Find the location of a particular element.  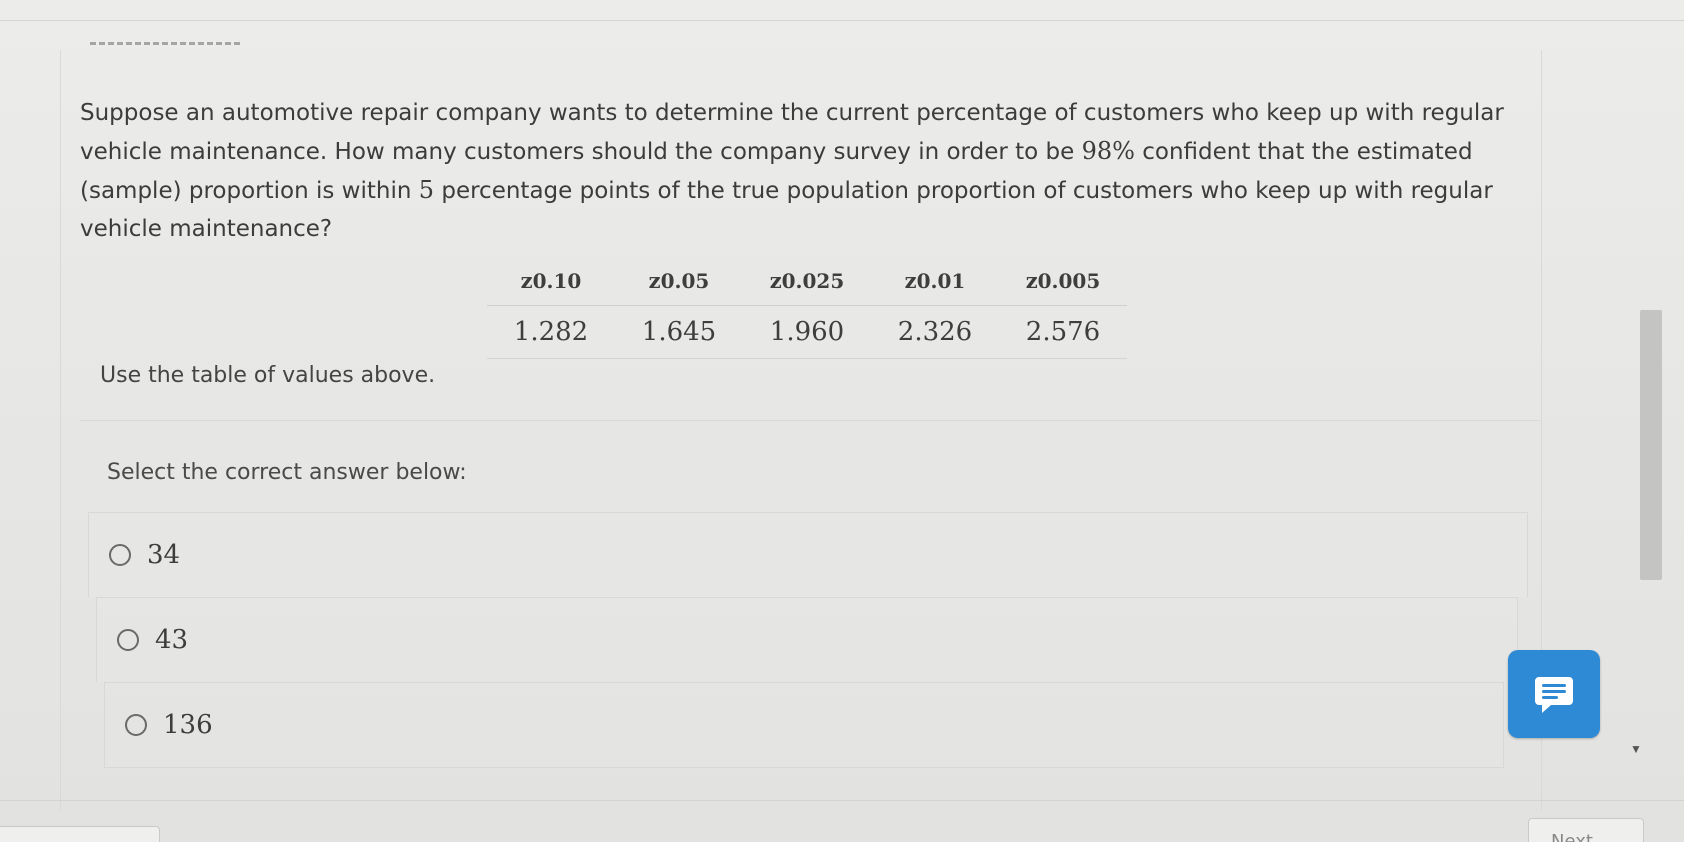

feedback-button is located at coordinates (1554, 694).